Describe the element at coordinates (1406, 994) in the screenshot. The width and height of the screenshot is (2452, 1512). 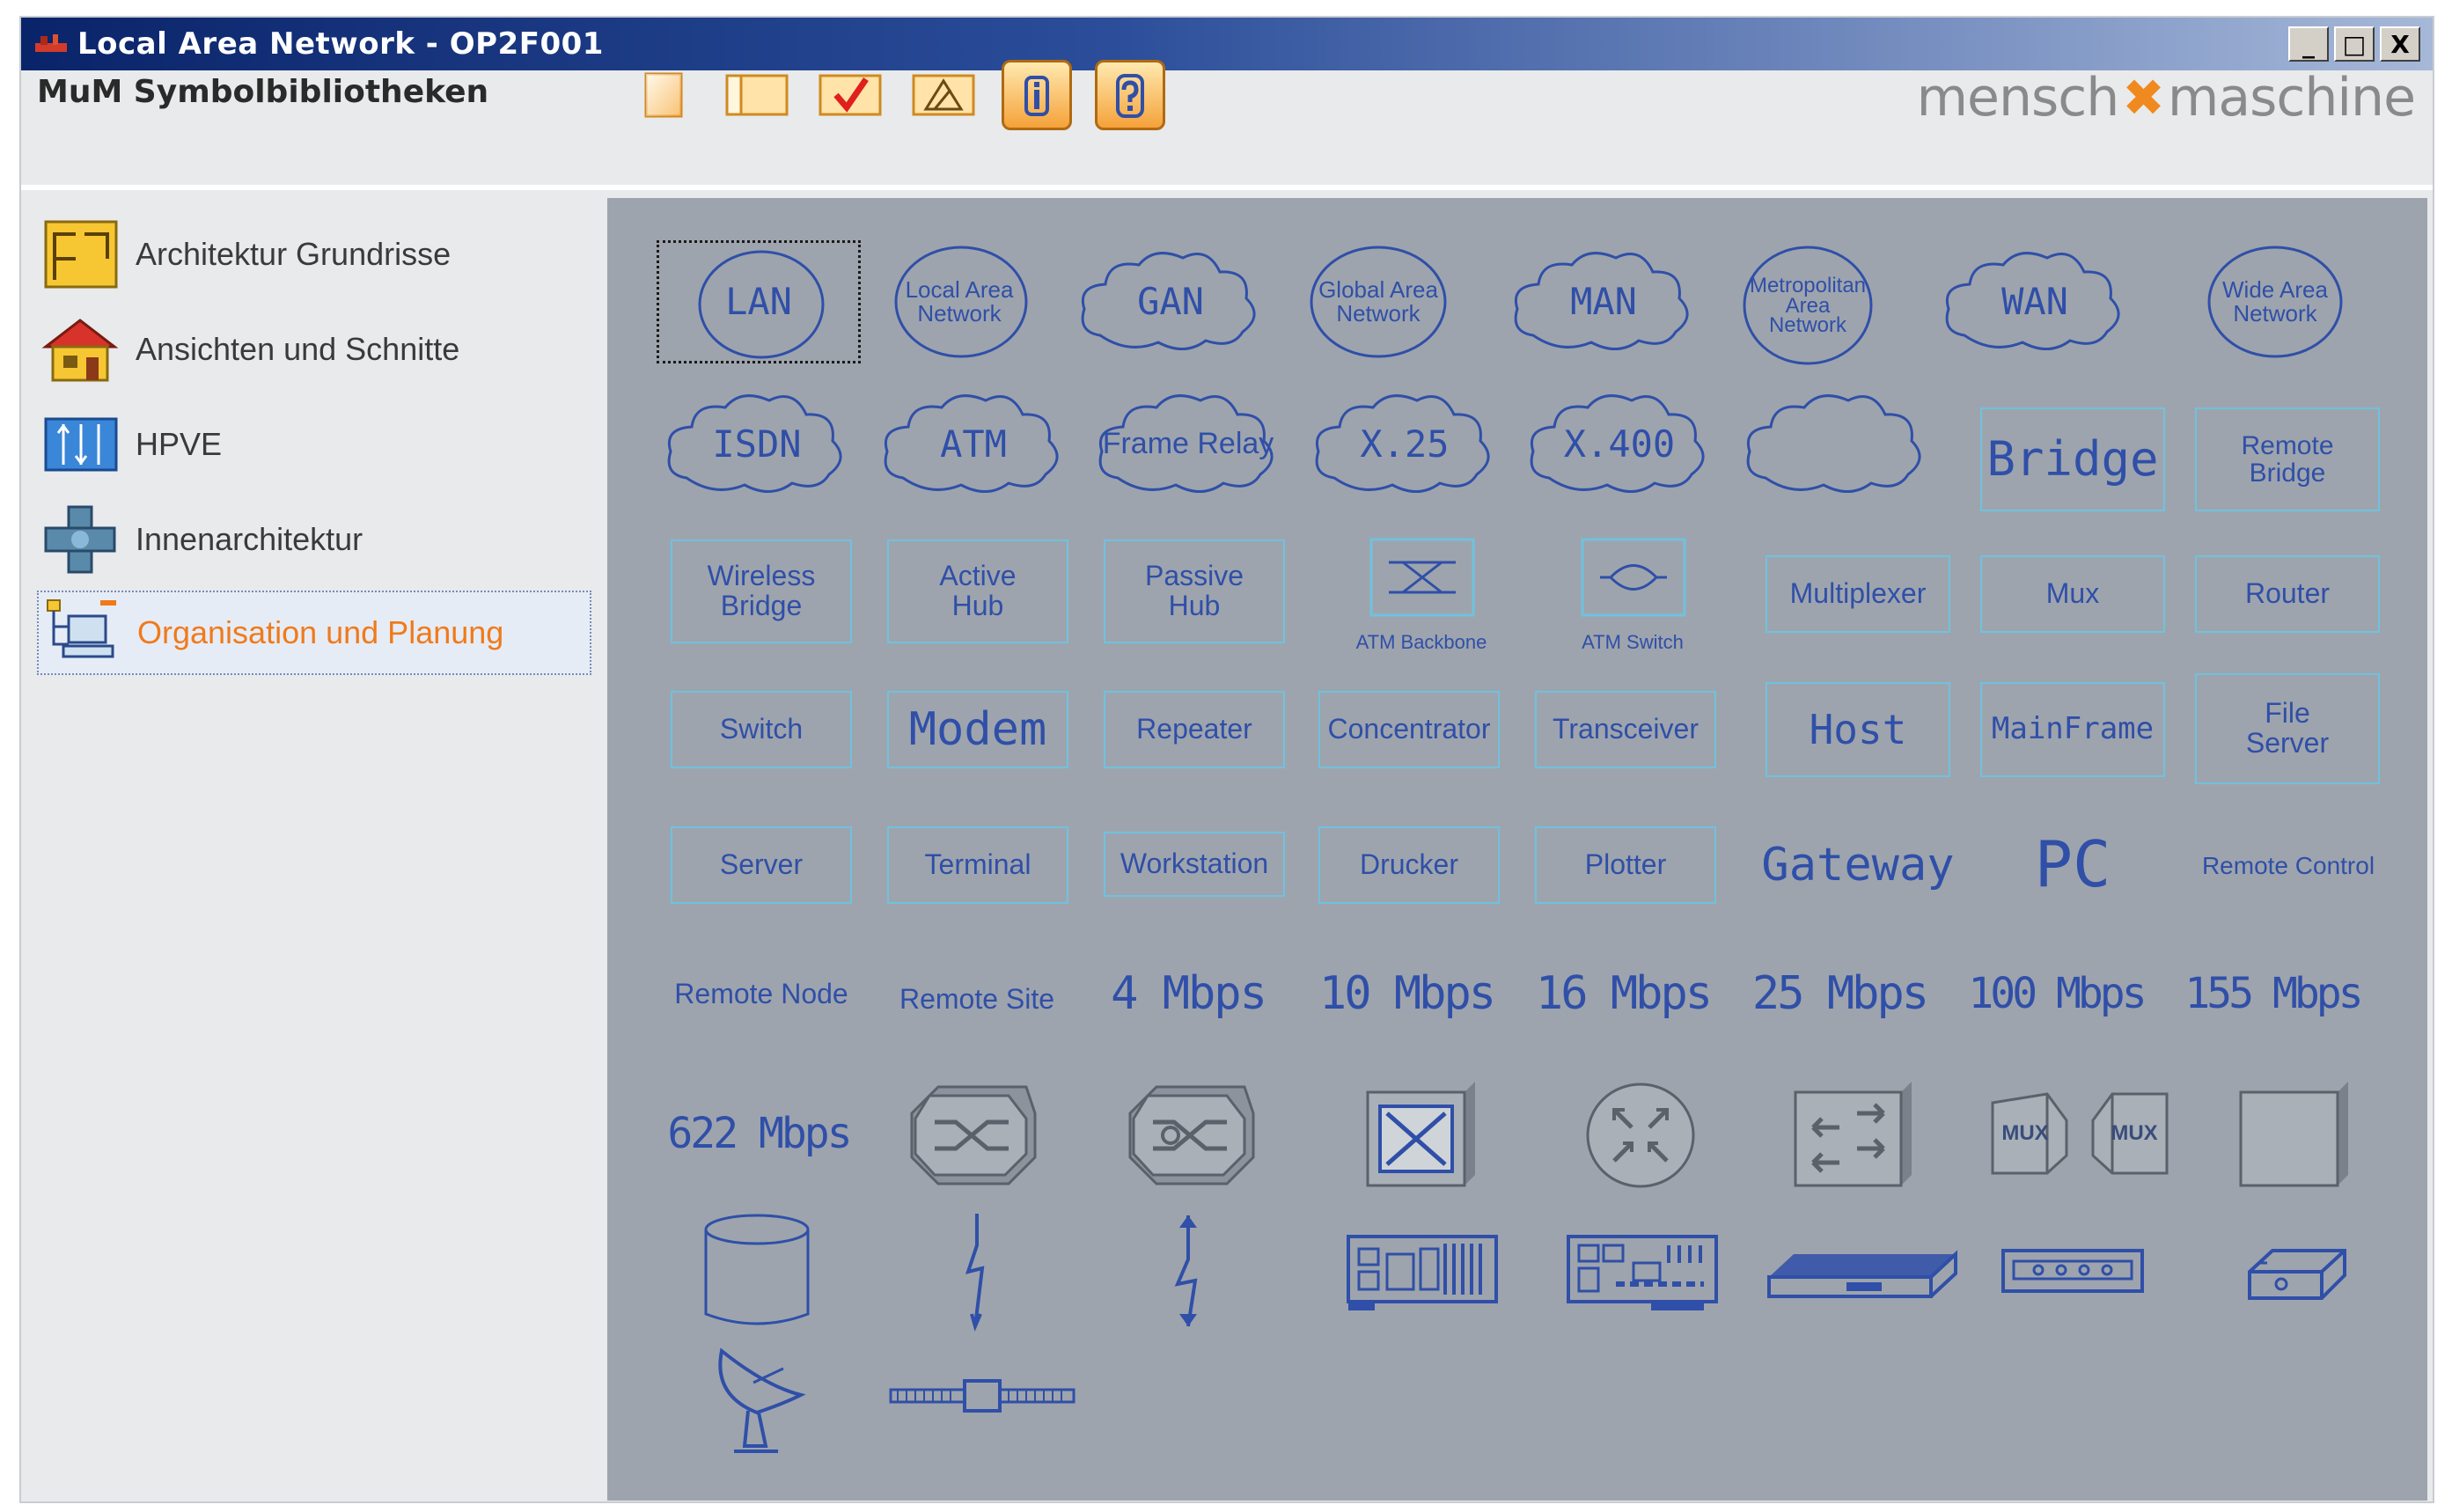
I see `symbol-10-mbps: 10 Mbps` at that location.